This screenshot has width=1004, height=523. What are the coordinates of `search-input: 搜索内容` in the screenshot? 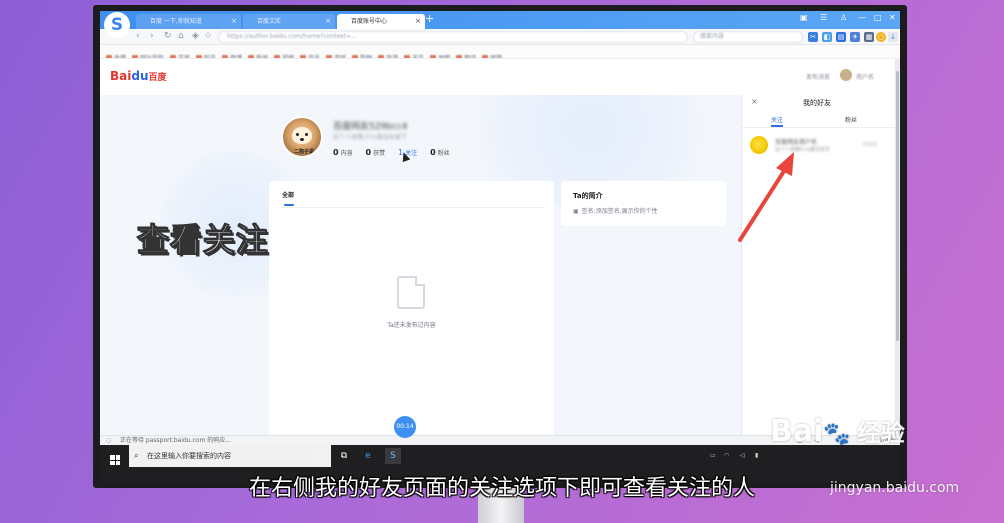 It's located at (748, 37).